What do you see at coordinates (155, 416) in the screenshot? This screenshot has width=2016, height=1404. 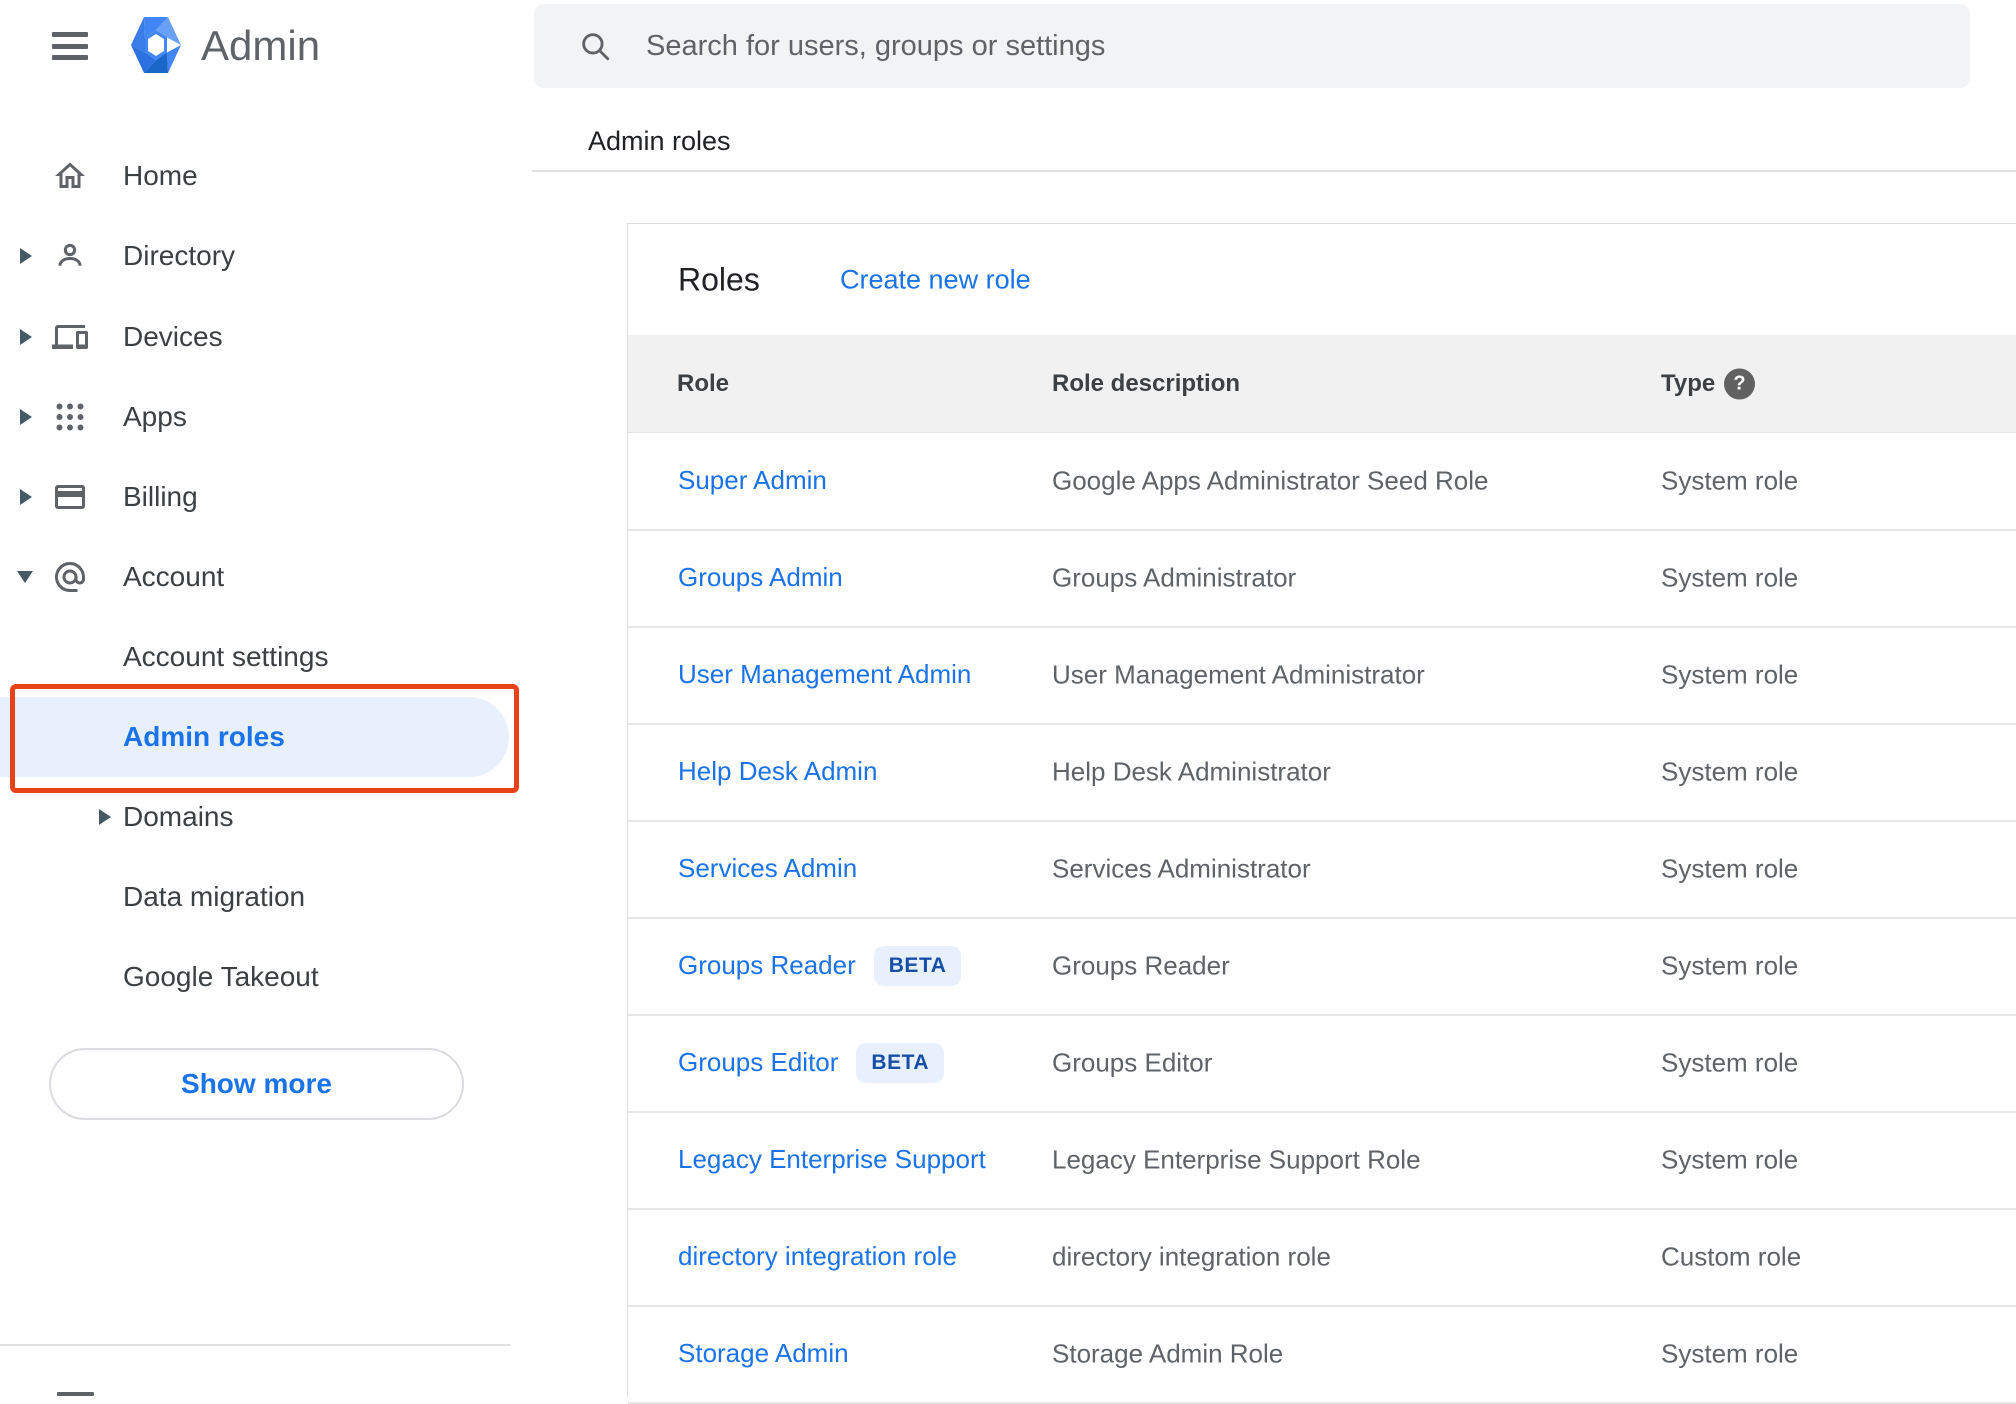 I see `sidebar-item-label: Apps` at bounding box center [155, 416].